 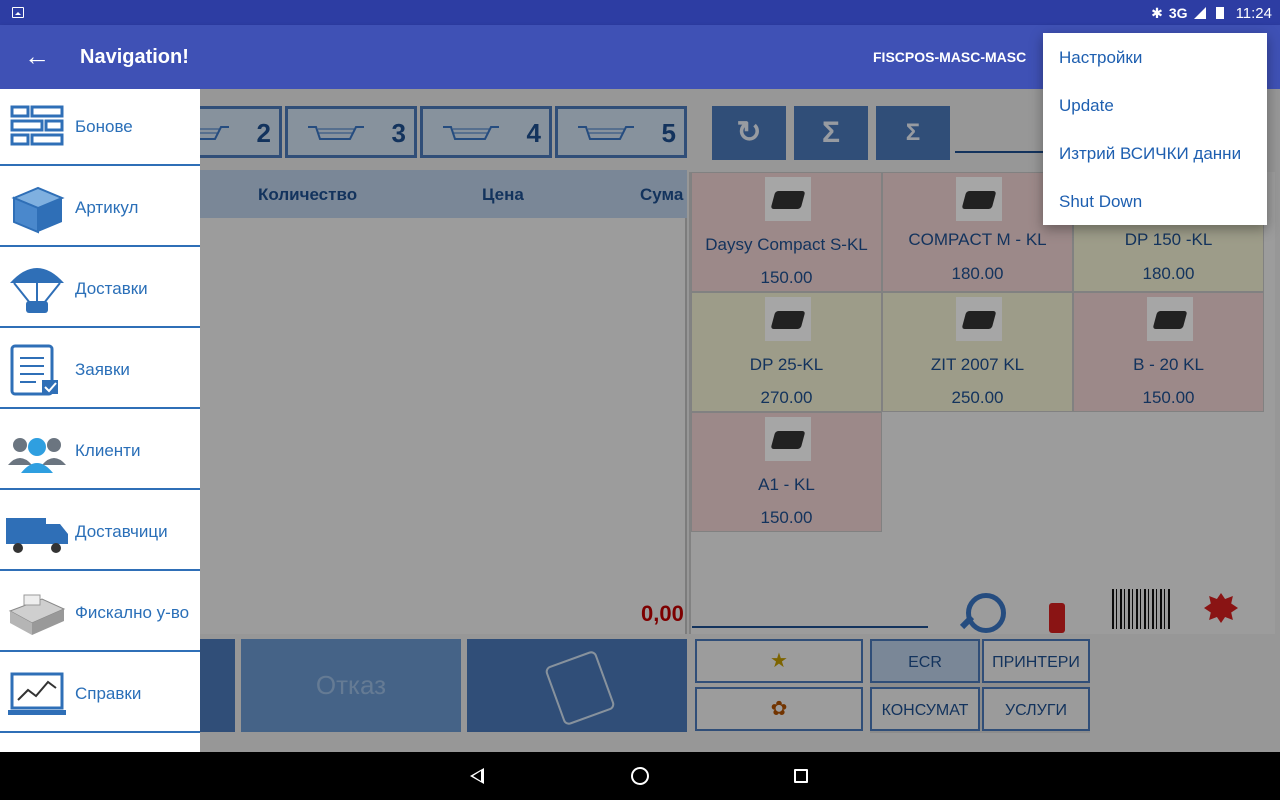 I want to click on drawer-item-orders: Заявки, so click(x=100, y=370).